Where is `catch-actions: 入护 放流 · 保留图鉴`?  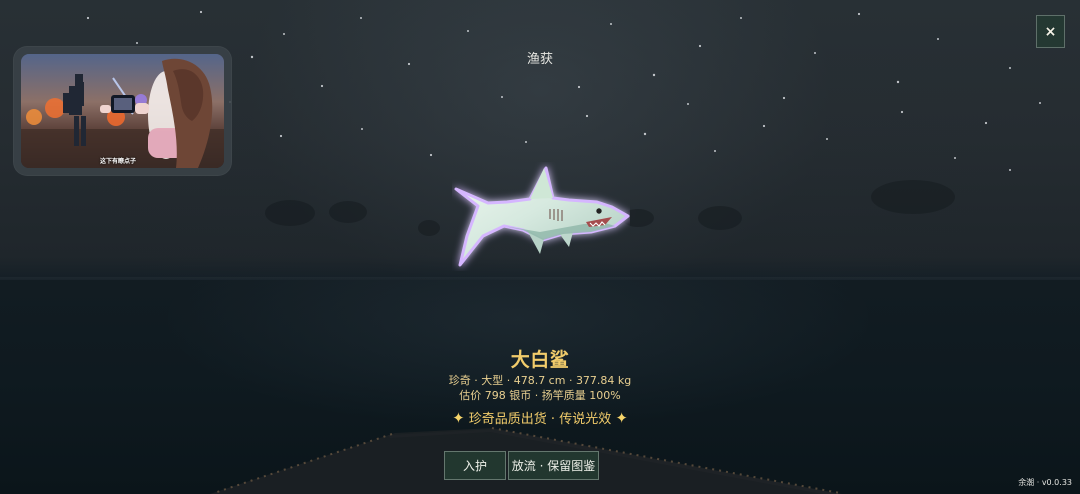
catch-actions: 入护 放流 · 保留图鉴 is located at coordinates (521, 465).